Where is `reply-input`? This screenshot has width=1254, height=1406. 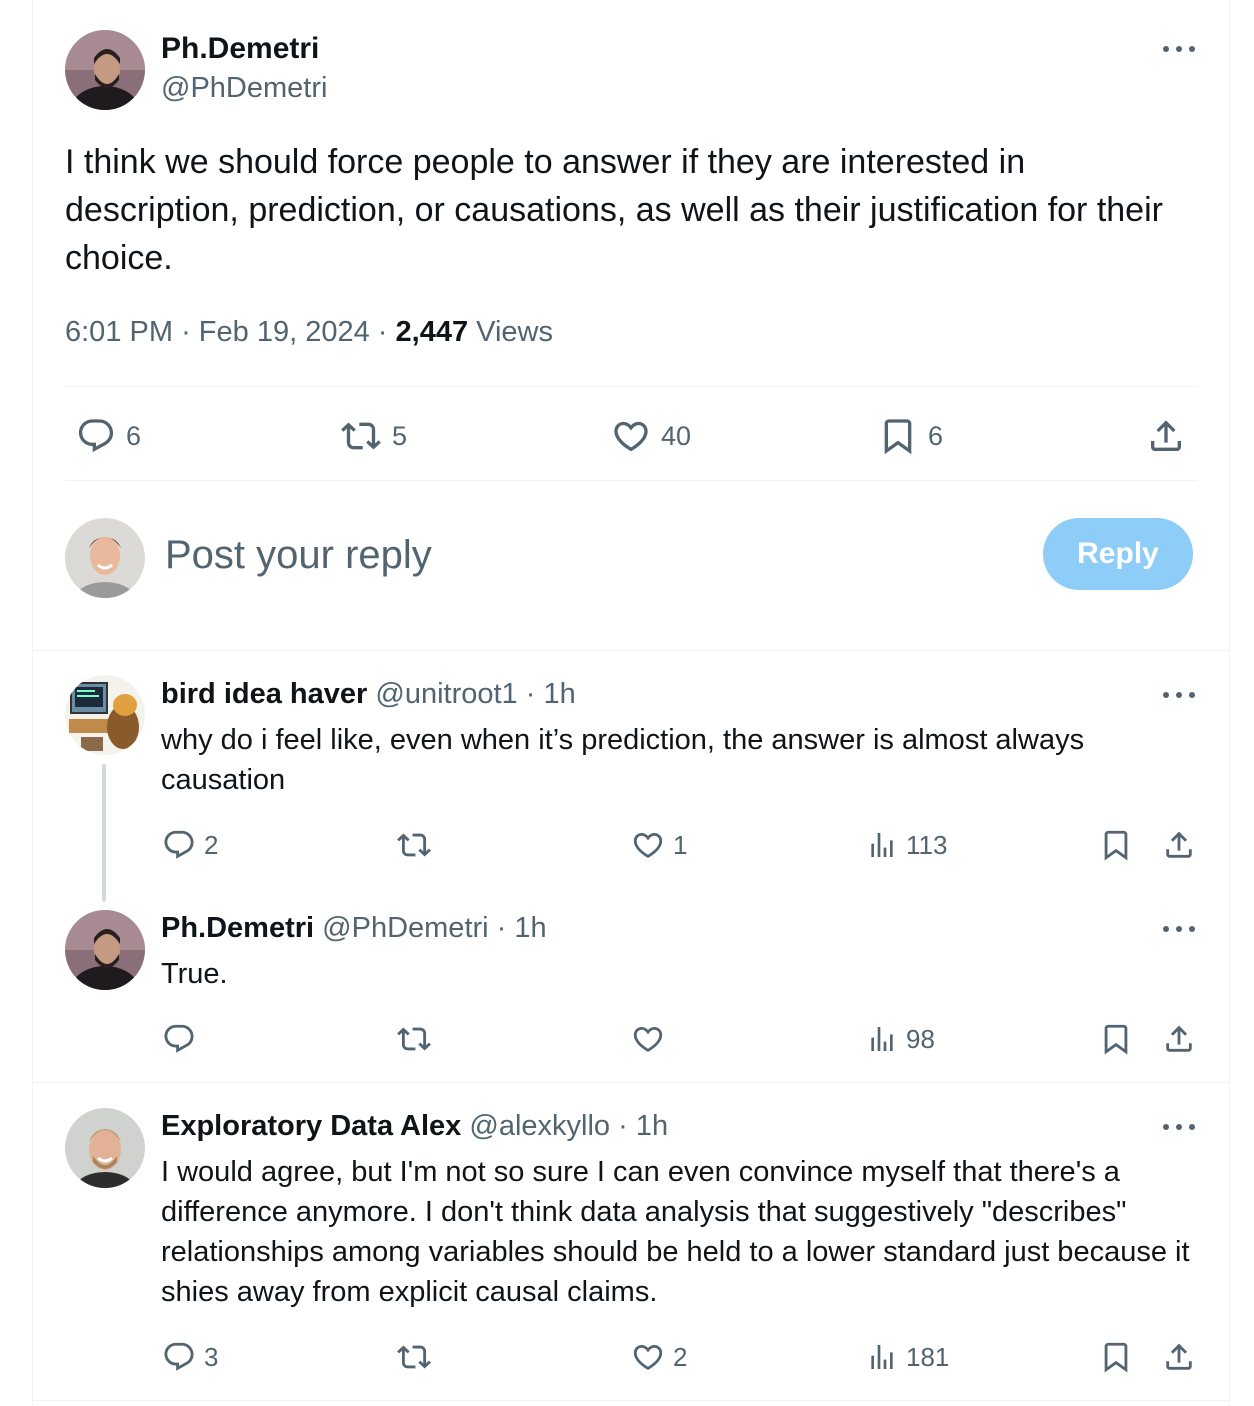
reply-input is located at coordinates (565, 555).